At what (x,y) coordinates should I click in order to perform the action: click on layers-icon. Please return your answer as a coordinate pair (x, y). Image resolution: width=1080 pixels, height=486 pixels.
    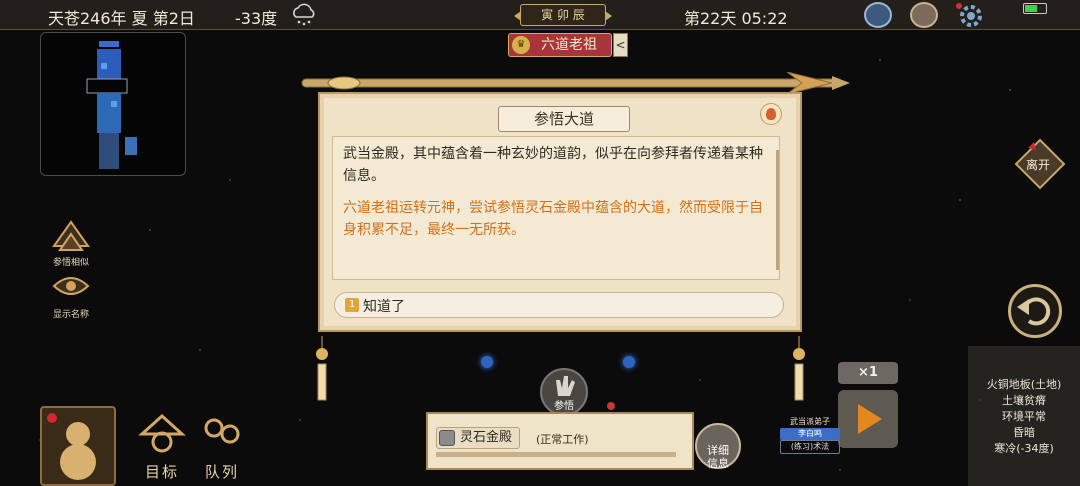
    Looking at the image, I should click on (71, 235).